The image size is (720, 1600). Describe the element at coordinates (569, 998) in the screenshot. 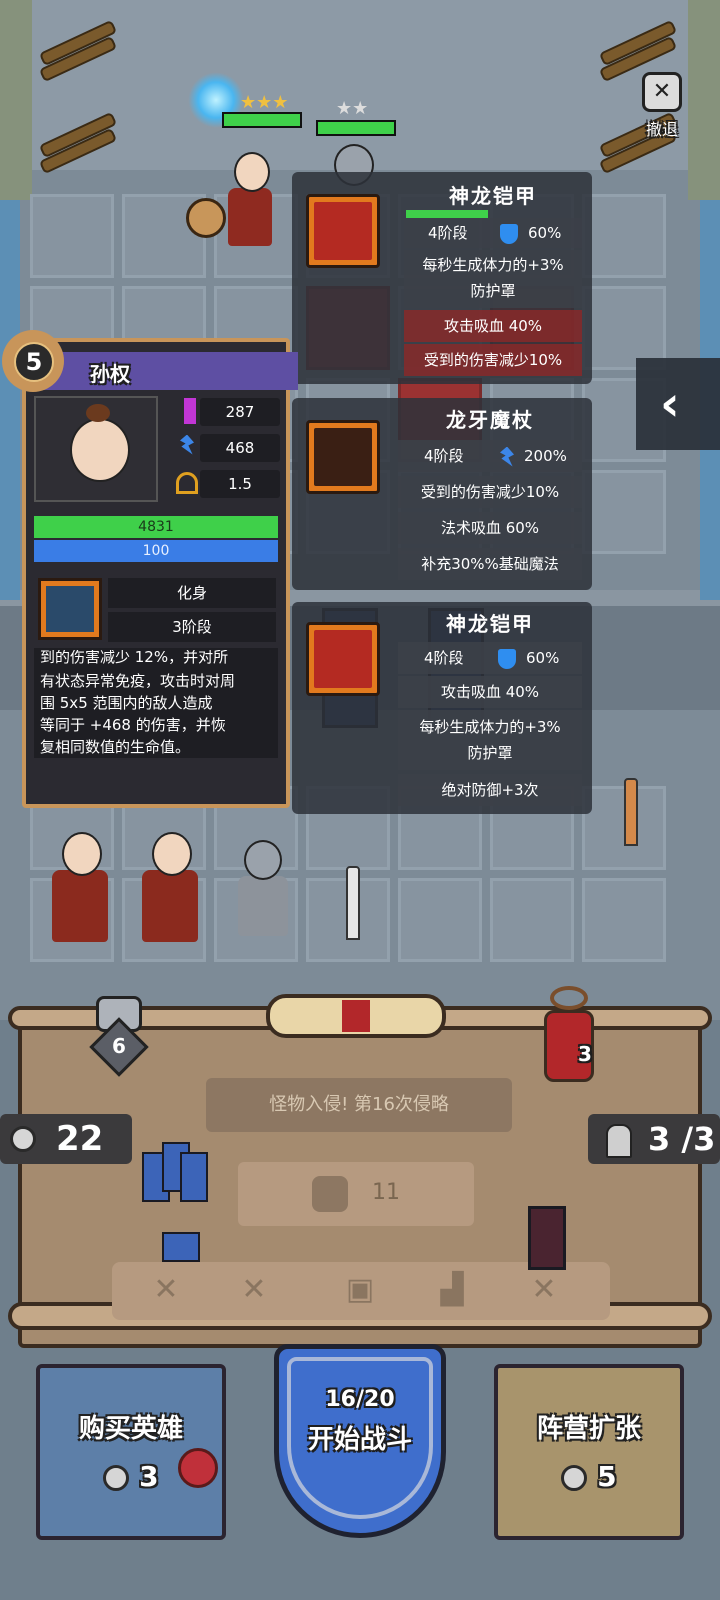

I see `hourglass-ring` at that location.